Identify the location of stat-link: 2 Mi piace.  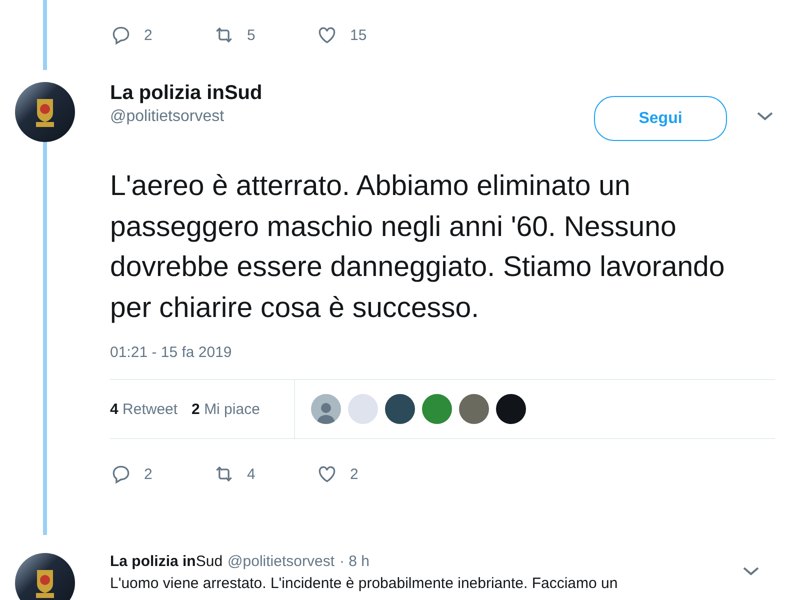
(226, 409).